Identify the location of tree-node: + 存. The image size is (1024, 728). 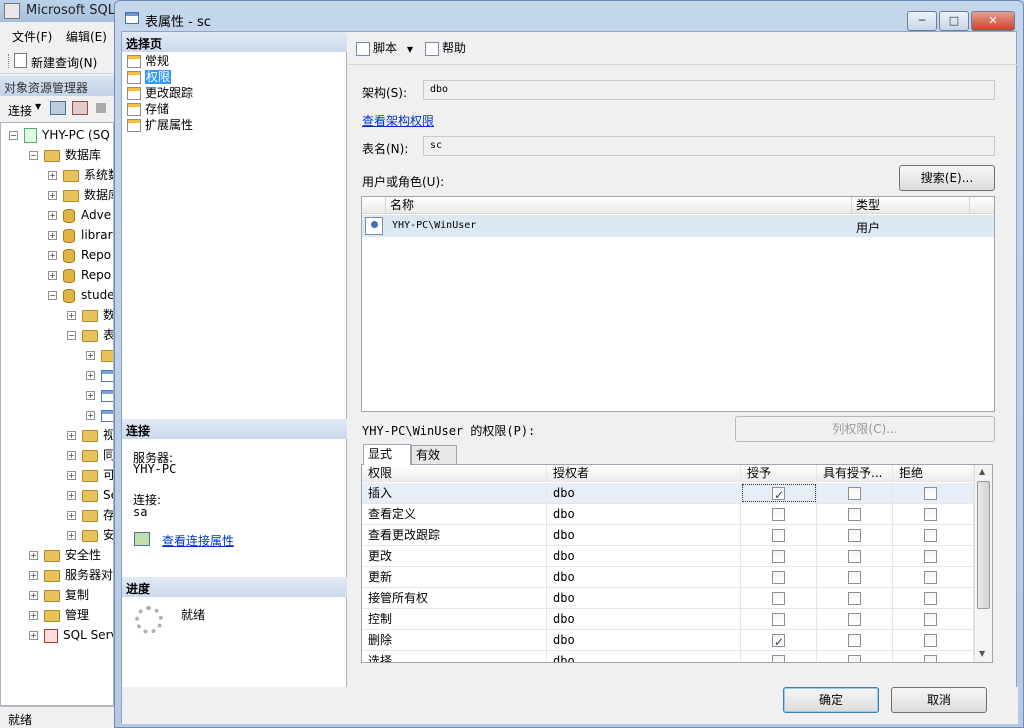
(90, 515).